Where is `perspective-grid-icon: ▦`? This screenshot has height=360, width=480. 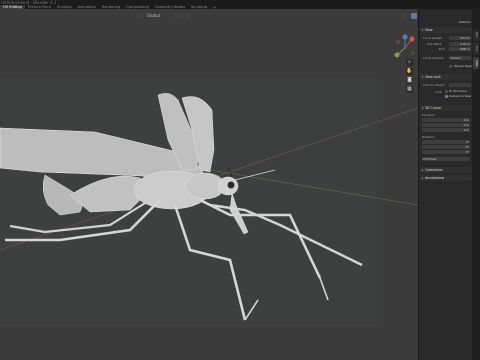 perspective-grid-icon: ▦ is located at coordinates (409, 89).